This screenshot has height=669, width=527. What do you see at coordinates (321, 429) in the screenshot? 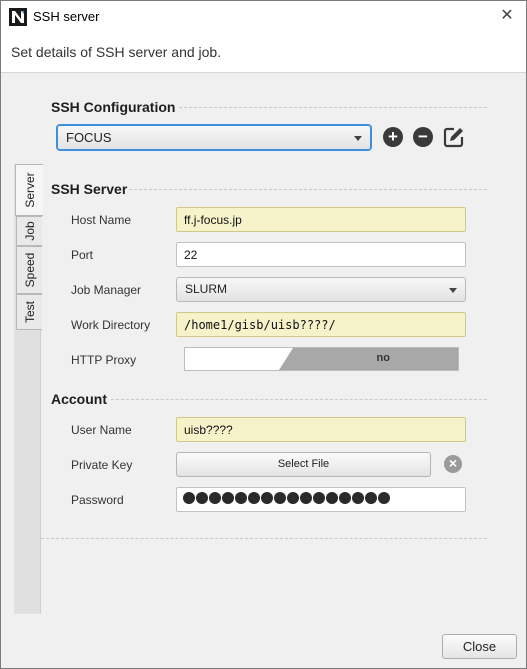
I see `user-name-field: uisb????` at bounding box center [321, 429].